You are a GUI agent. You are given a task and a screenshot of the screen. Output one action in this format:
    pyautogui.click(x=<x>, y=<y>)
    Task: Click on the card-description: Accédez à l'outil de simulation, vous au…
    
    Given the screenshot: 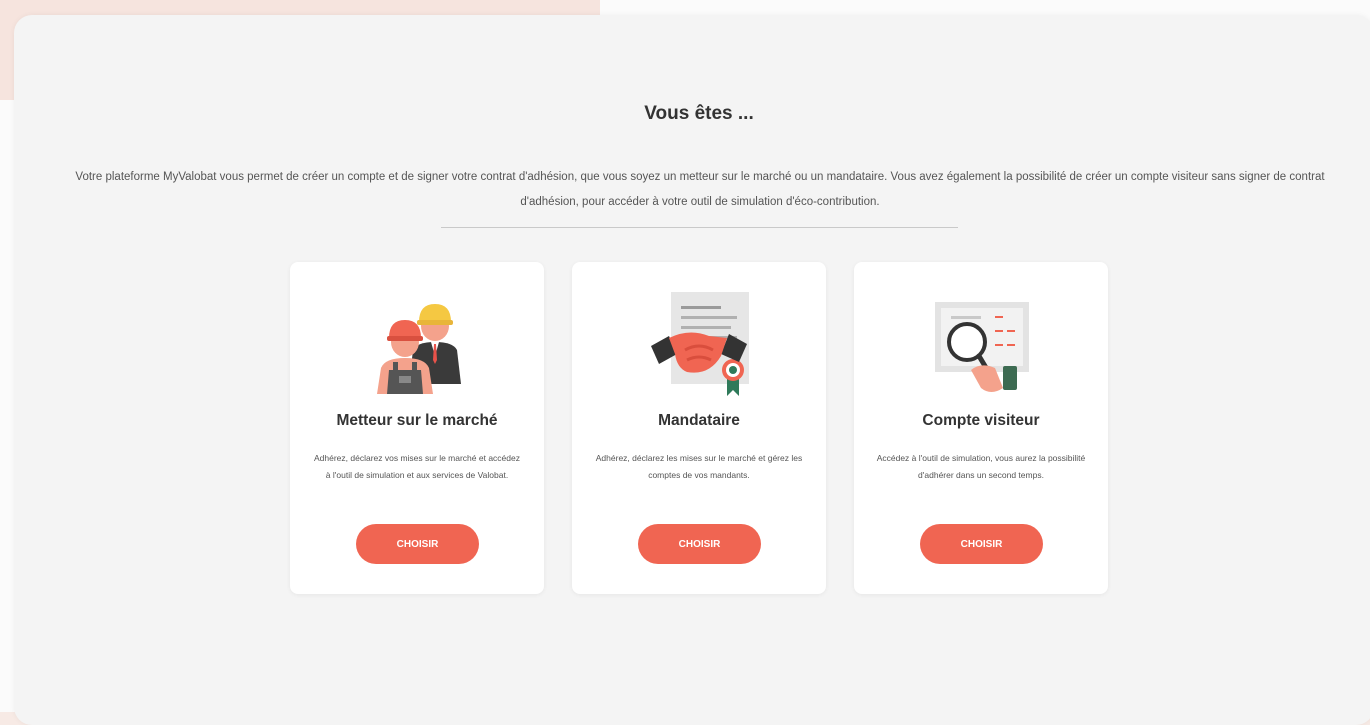 What is the action you would take?
    pyautogui.click(x=981, y=466)
    